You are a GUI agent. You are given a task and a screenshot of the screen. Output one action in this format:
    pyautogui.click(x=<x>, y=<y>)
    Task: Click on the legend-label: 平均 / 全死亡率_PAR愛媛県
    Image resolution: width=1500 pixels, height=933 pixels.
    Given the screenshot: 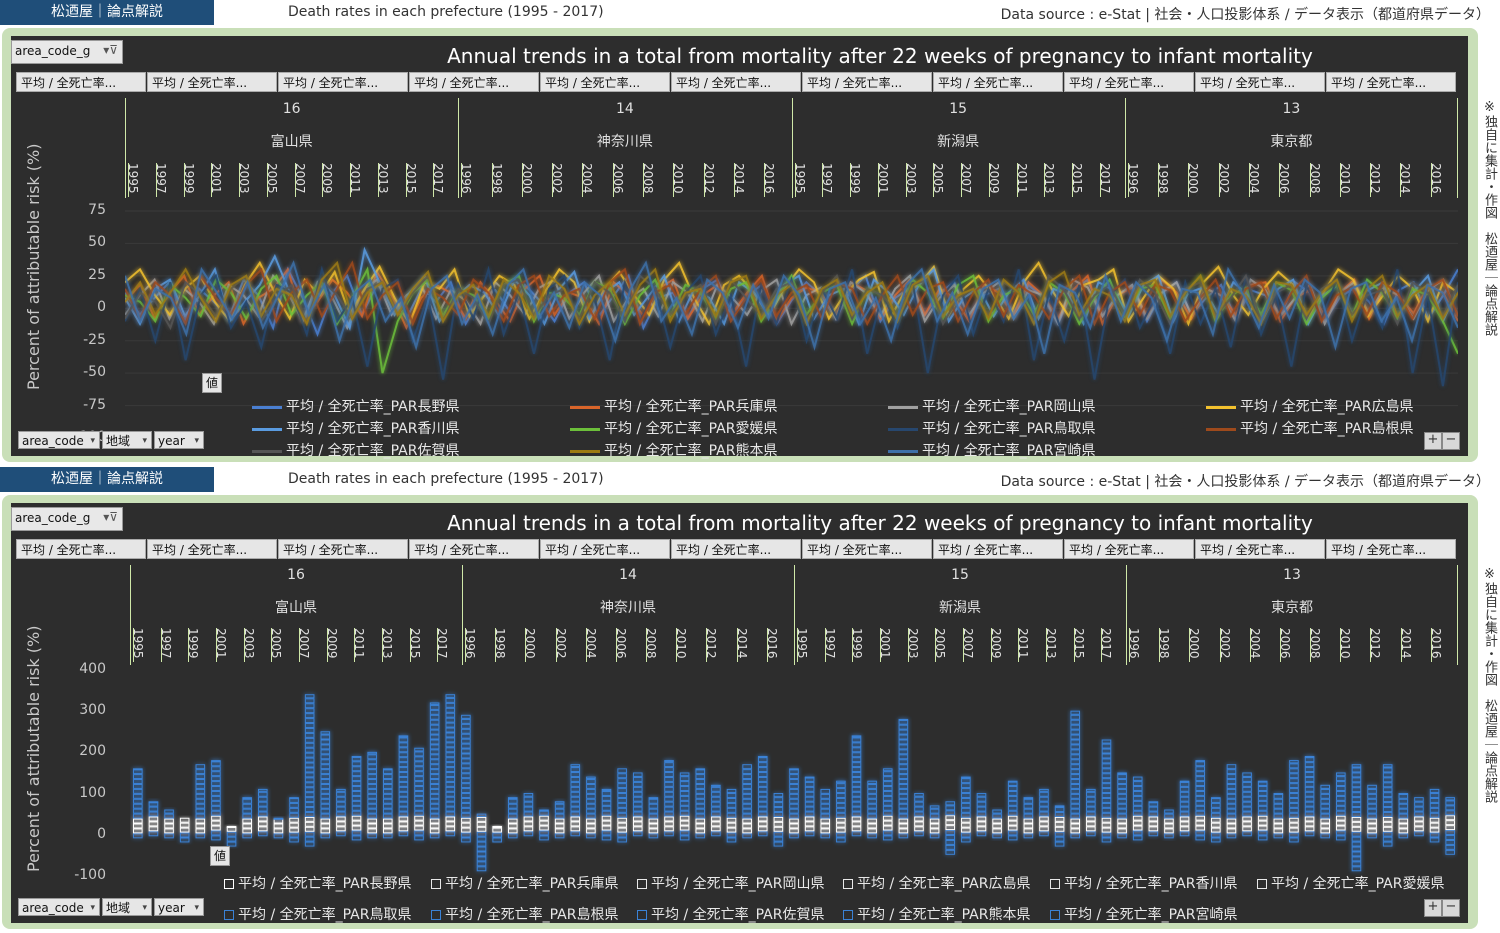 What is the action you would take?
    pyautogui.click(x=1358, y=884)
    